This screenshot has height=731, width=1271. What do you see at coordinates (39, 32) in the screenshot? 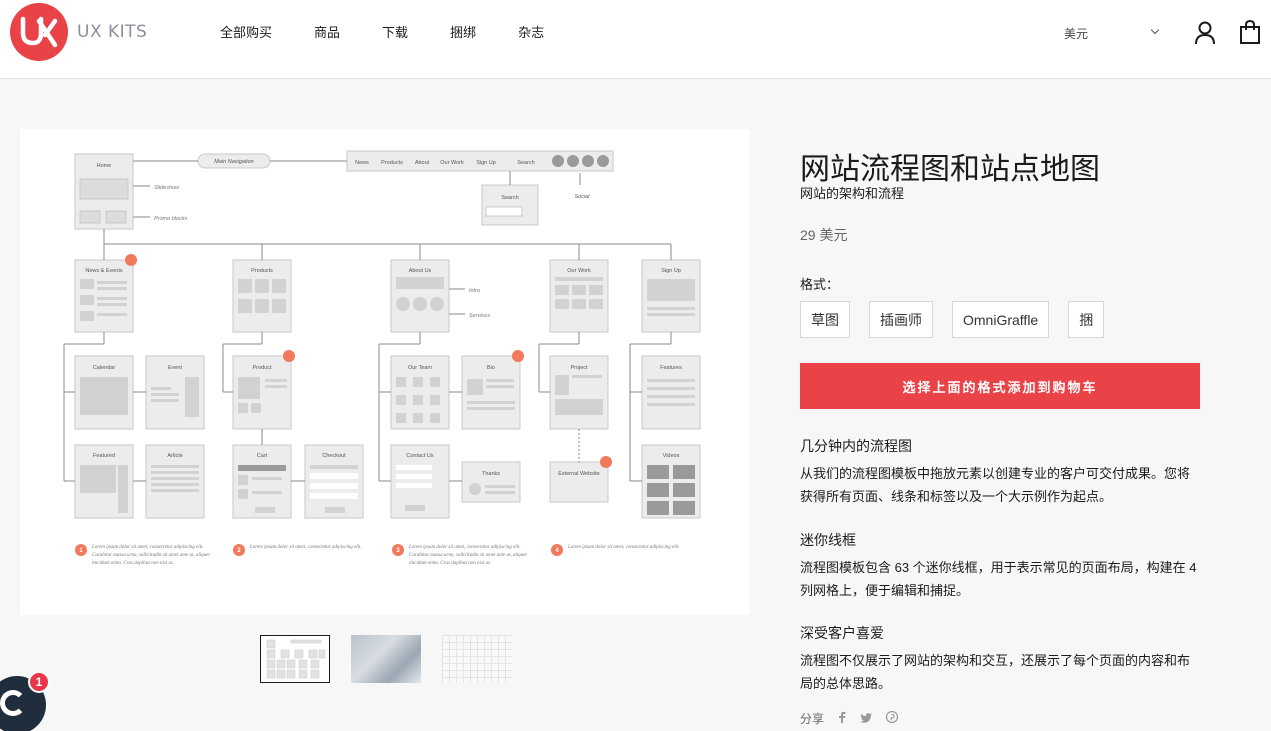
I see `ux-logo-icon` at bounding box center [39, 32].